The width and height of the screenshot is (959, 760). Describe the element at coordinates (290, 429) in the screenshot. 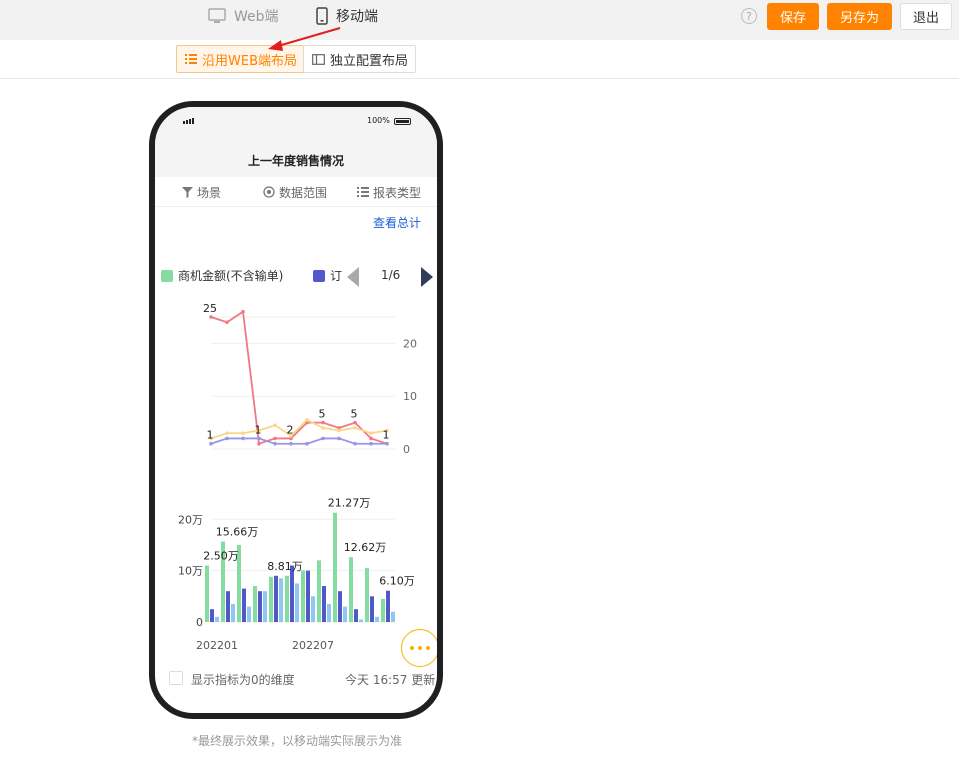

I see `data-label: 2` at that location.